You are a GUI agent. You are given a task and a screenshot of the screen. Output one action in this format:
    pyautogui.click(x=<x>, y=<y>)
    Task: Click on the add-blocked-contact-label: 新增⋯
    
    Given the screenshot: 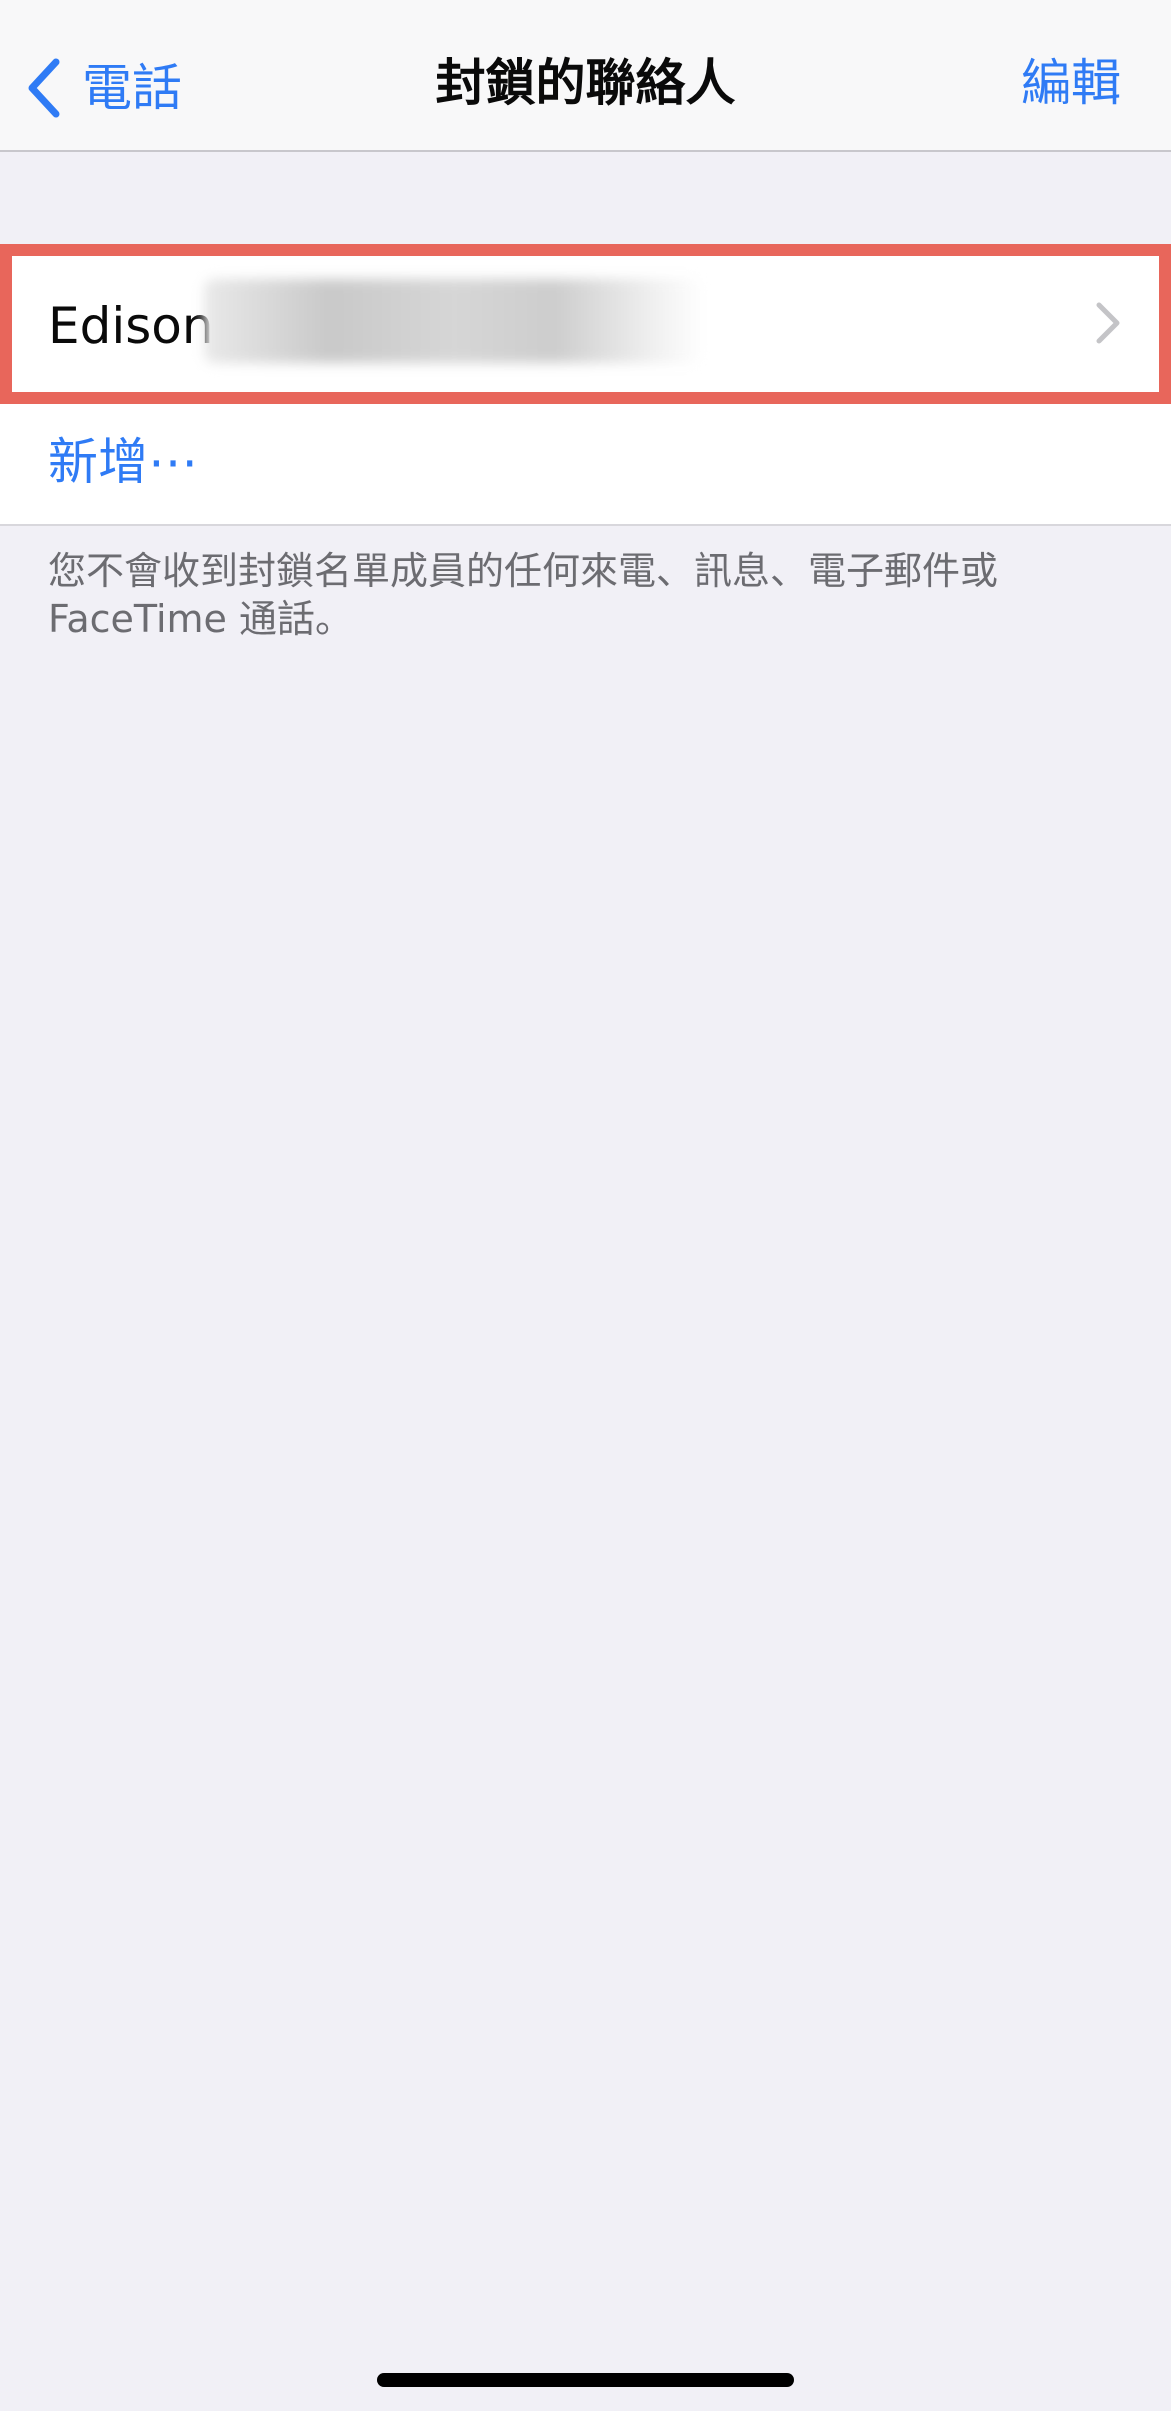 What is the action you would take?
    pyautogui.click(x=123, y=462)
    